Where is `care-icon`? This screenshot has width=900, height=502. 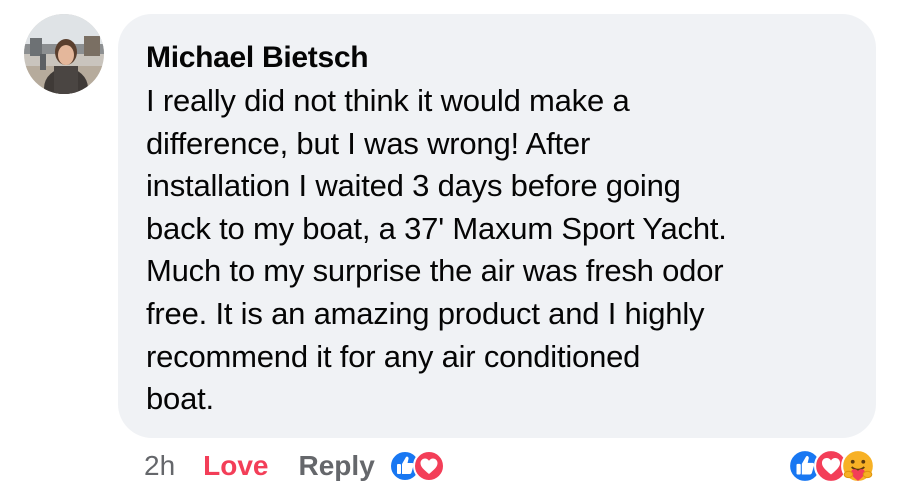
care-icon is located at coordinates (858, 466).